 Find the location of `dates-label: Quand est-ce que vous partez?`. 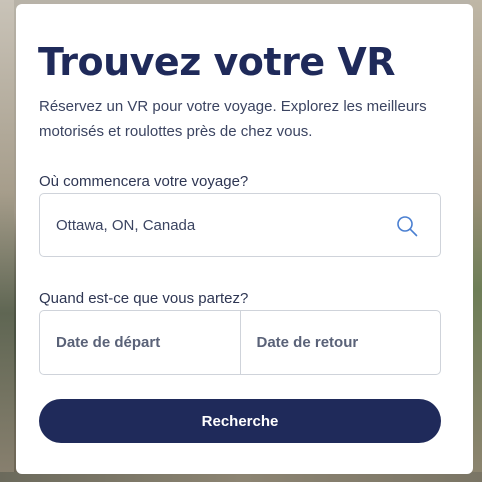

dates-label: Quand est-ce que vous partez? is located at coordinates (144, 298).